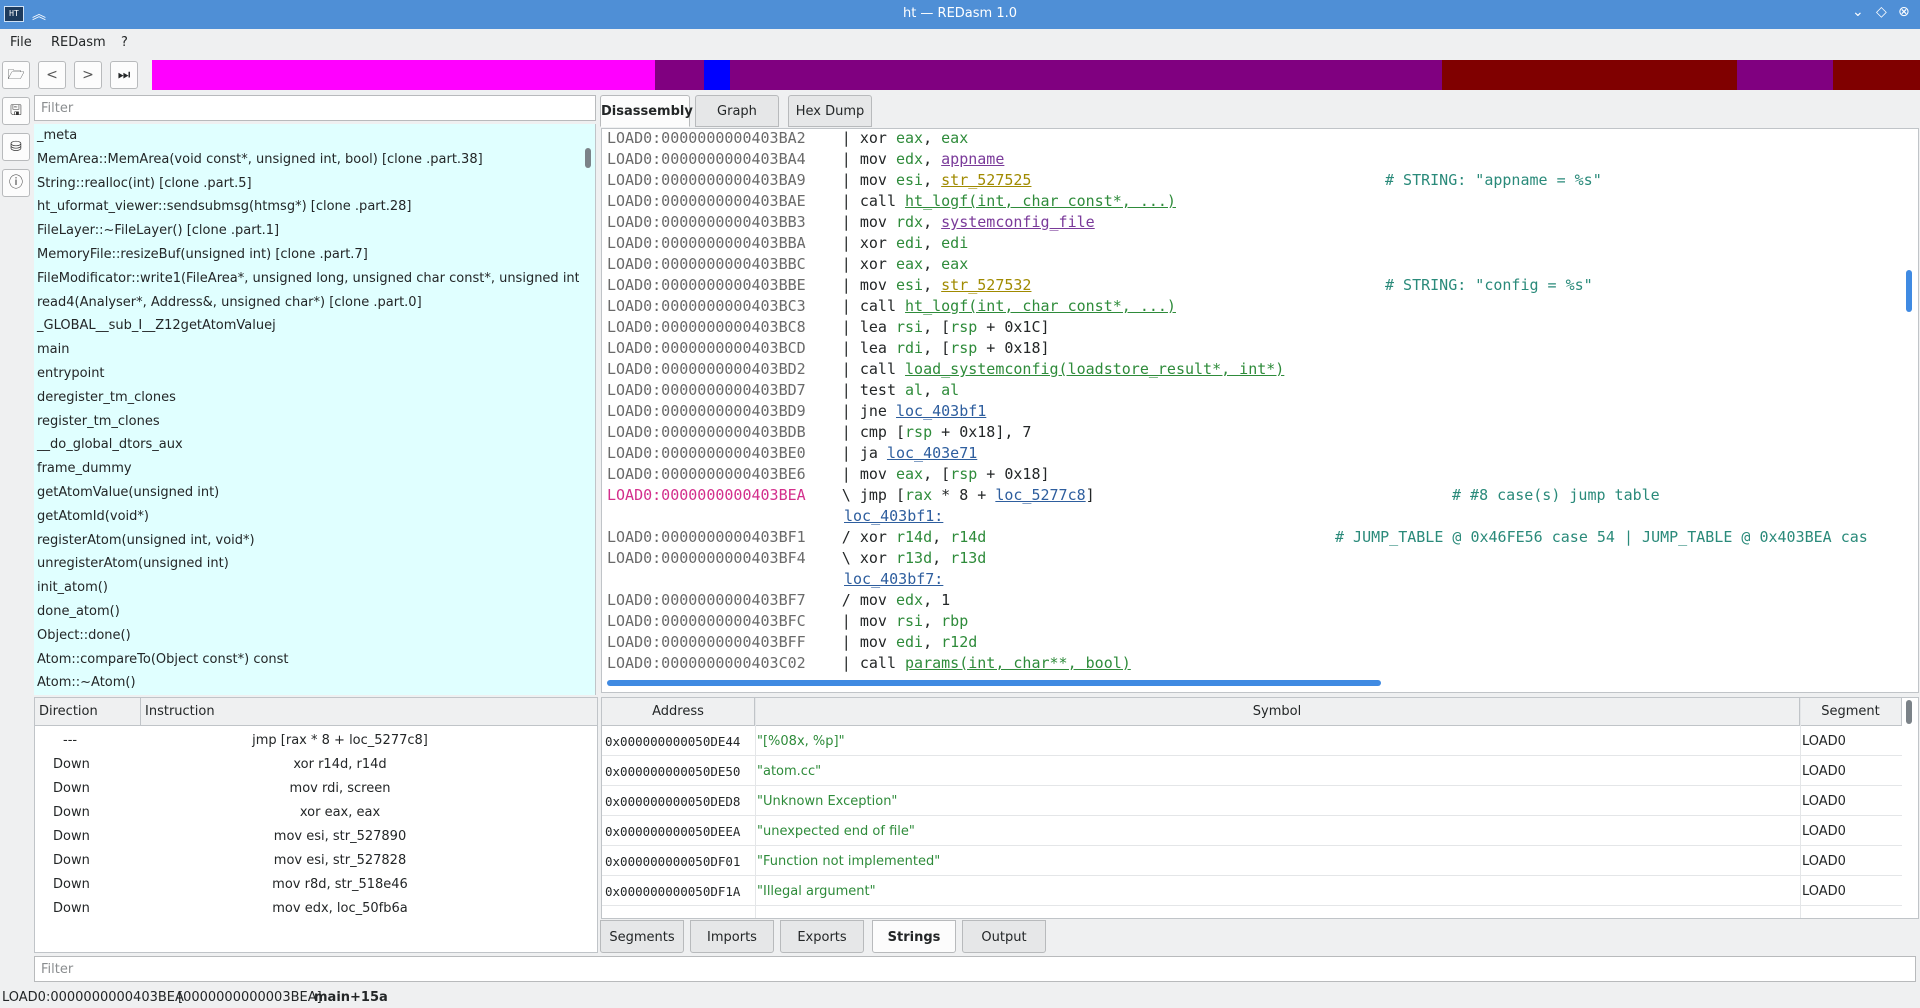  I want to click on disassembly-line: LOAD0:0000000000403BFF | mov edi, r12d, so click(792, 643).